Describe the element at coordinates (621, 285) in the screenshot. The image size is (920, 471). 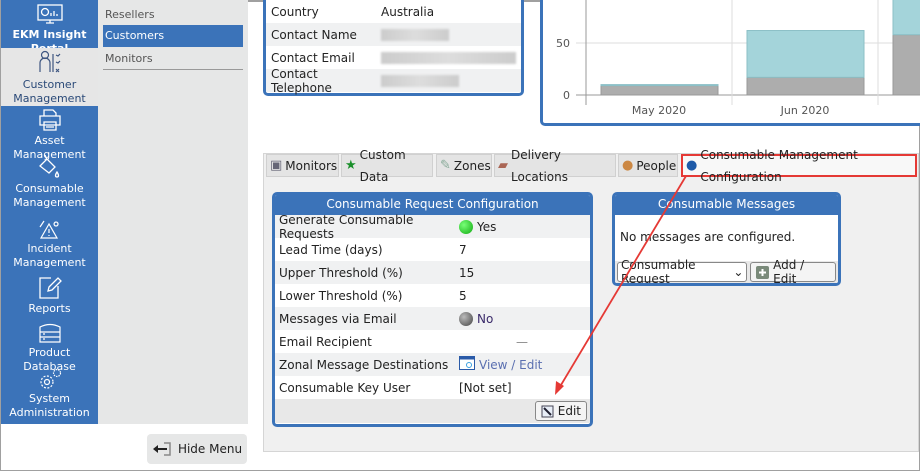
I see `annotation-arrow` at that location.